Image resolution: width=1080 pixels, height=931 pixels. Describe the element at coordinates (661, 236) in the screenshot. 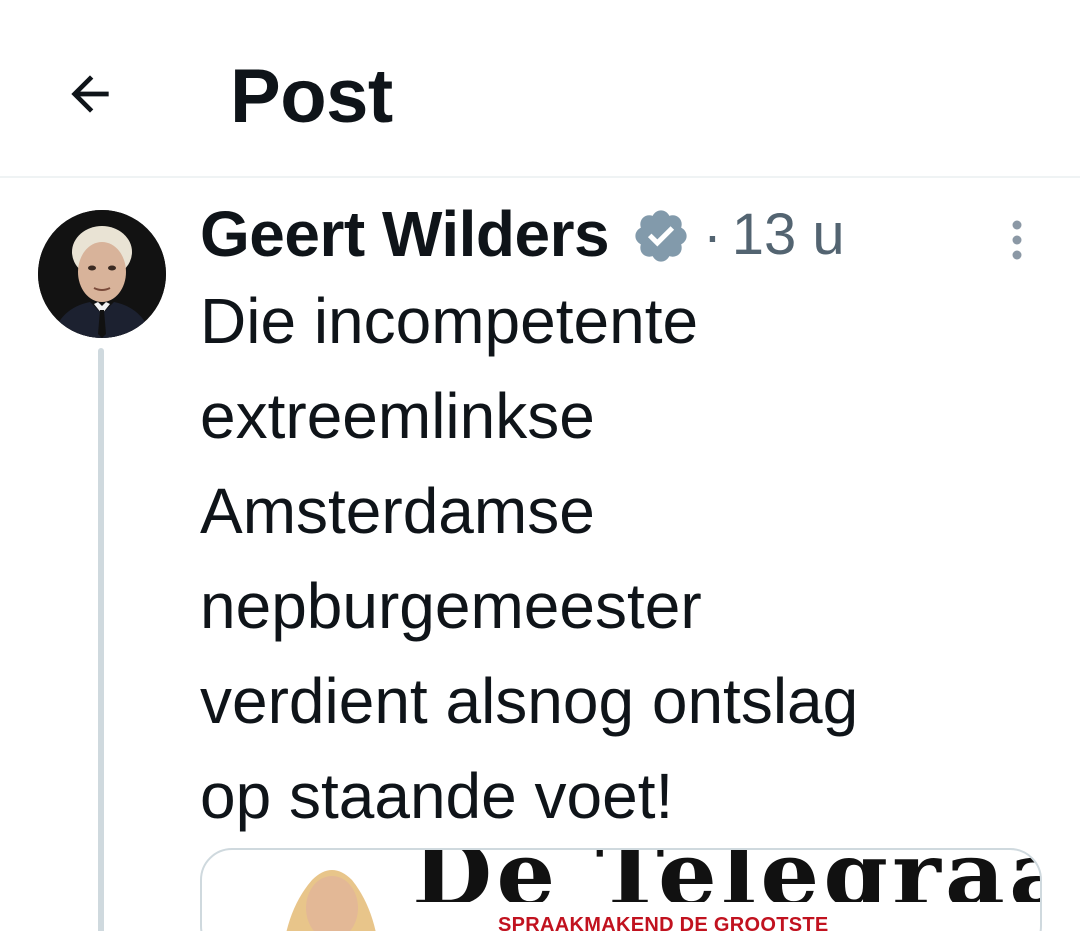

I see `verified-badge-icon` at that location.